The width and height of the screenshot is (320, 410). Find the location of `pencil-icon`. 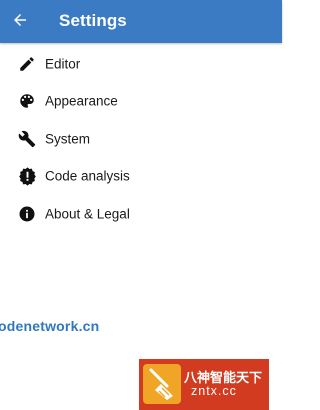

pencil-icon is located at coordinates (27, 64).